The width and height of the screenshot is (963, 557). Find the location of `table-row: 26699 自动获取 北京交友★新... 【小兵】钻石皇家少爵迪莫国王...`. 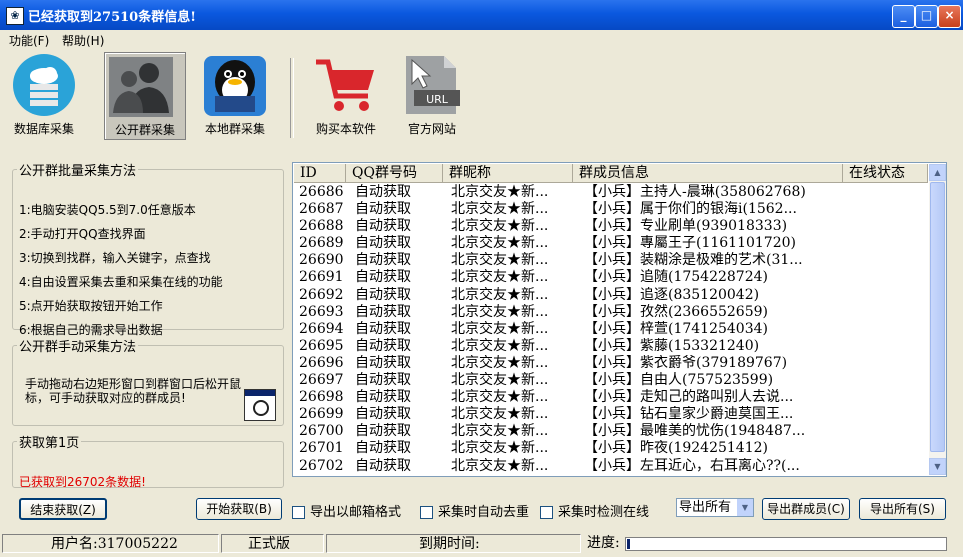

table-row: 26699 自动获取 北京交友★新... 【小兵】钻石皇家少爵迪莫国王... is located at coordinates (611, 414).